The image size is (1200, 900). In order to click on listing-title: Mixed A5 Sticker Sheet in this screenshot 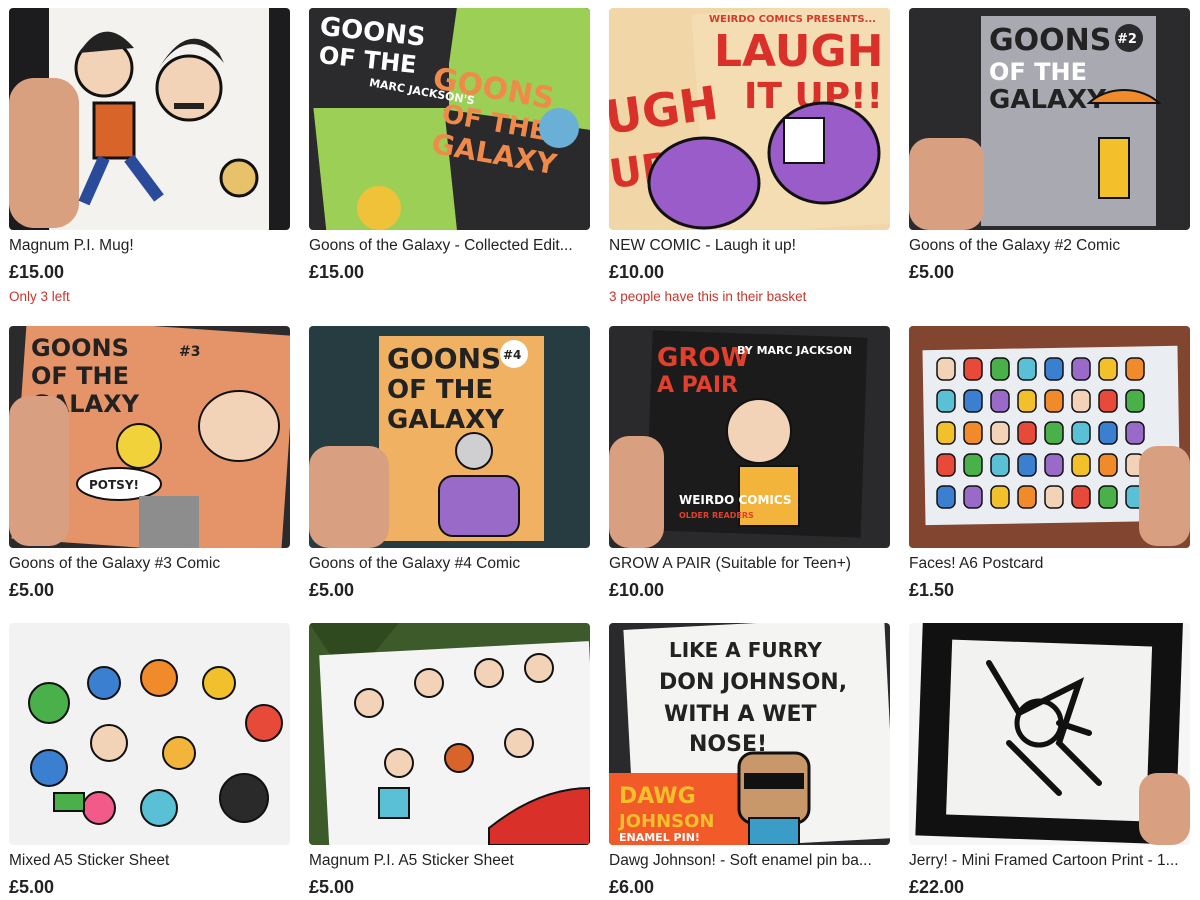, I will do `click(149, 861)`.